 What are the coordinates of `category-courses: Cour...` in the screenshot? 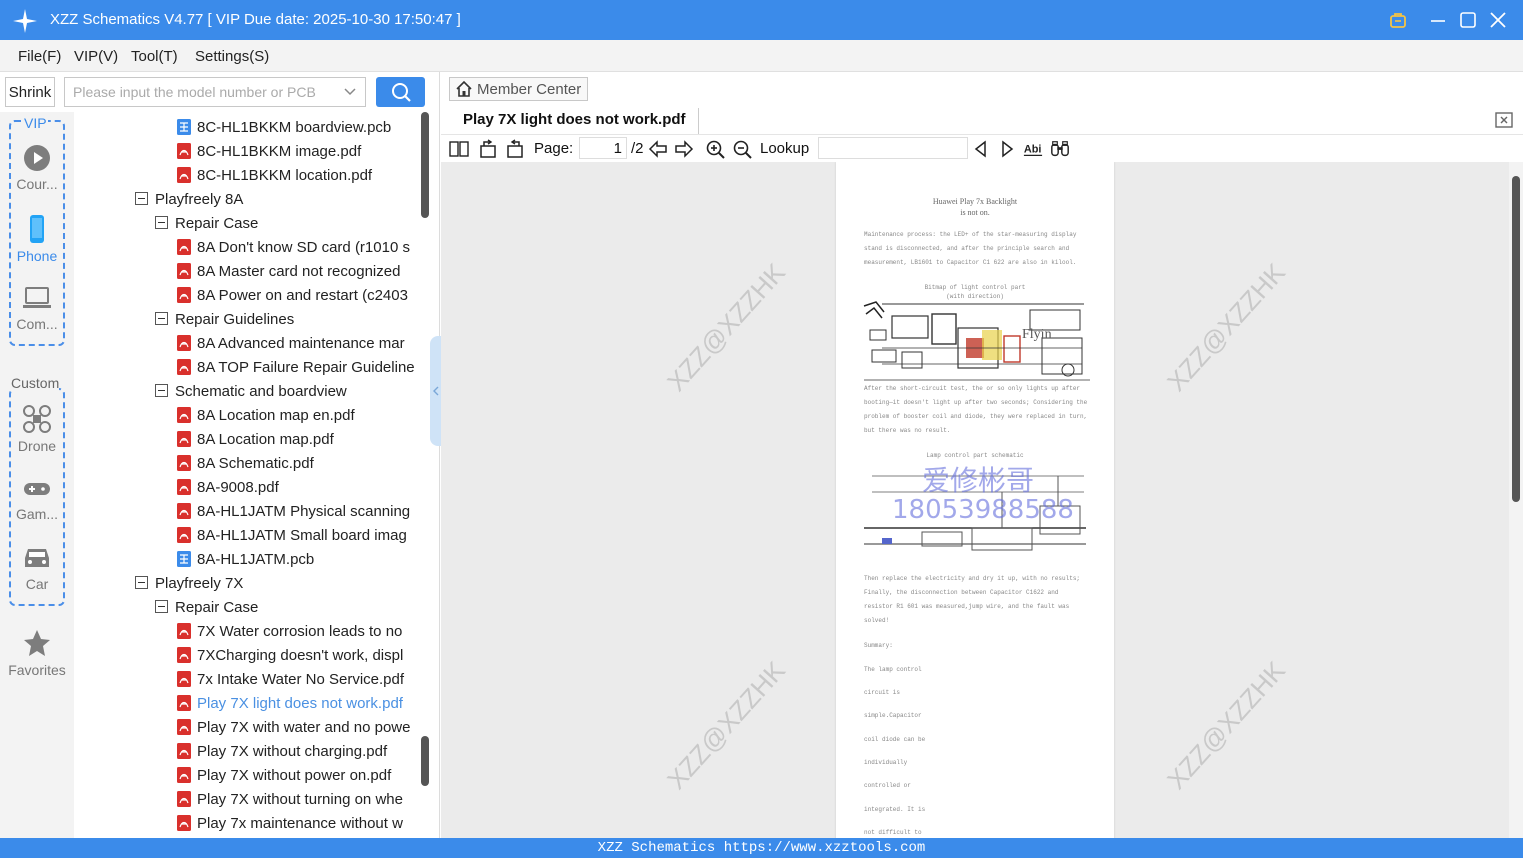 It's located at (37, 168).